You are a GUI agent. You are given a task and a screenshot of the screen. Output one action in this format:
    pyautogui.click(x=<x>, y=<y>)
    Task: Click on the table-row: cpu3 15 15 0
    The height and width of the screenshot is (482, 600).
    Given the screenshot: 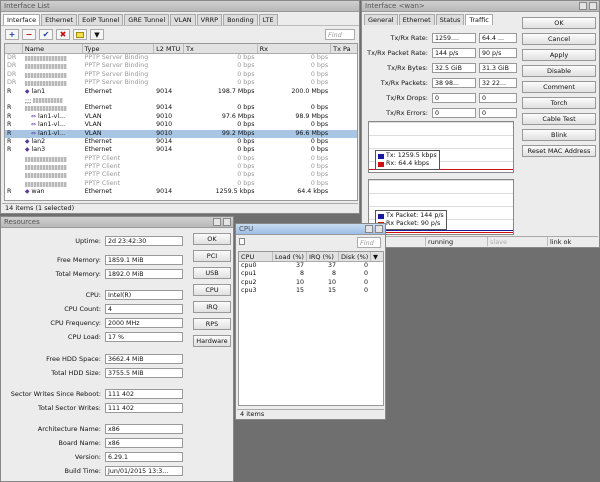 What is the action you would take?
    pyautogui.click(x=311, y=291)
    